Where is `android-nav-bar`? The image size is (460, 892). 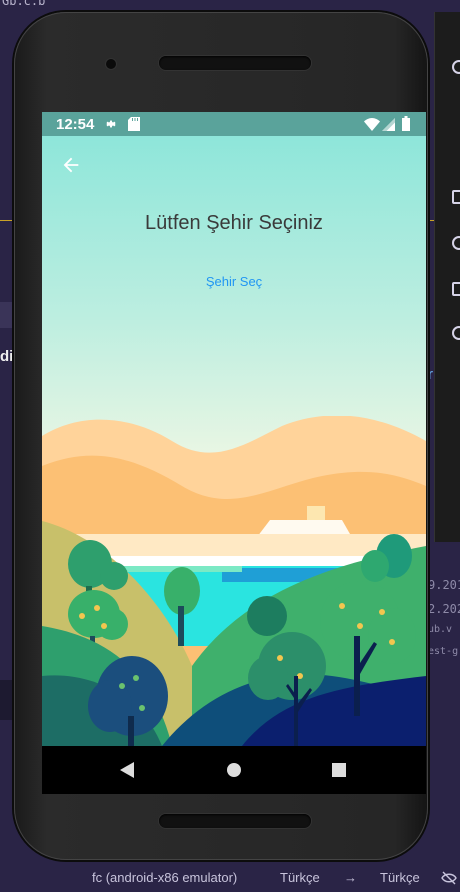 android-nav-bar is located at coordinates (234, 770).